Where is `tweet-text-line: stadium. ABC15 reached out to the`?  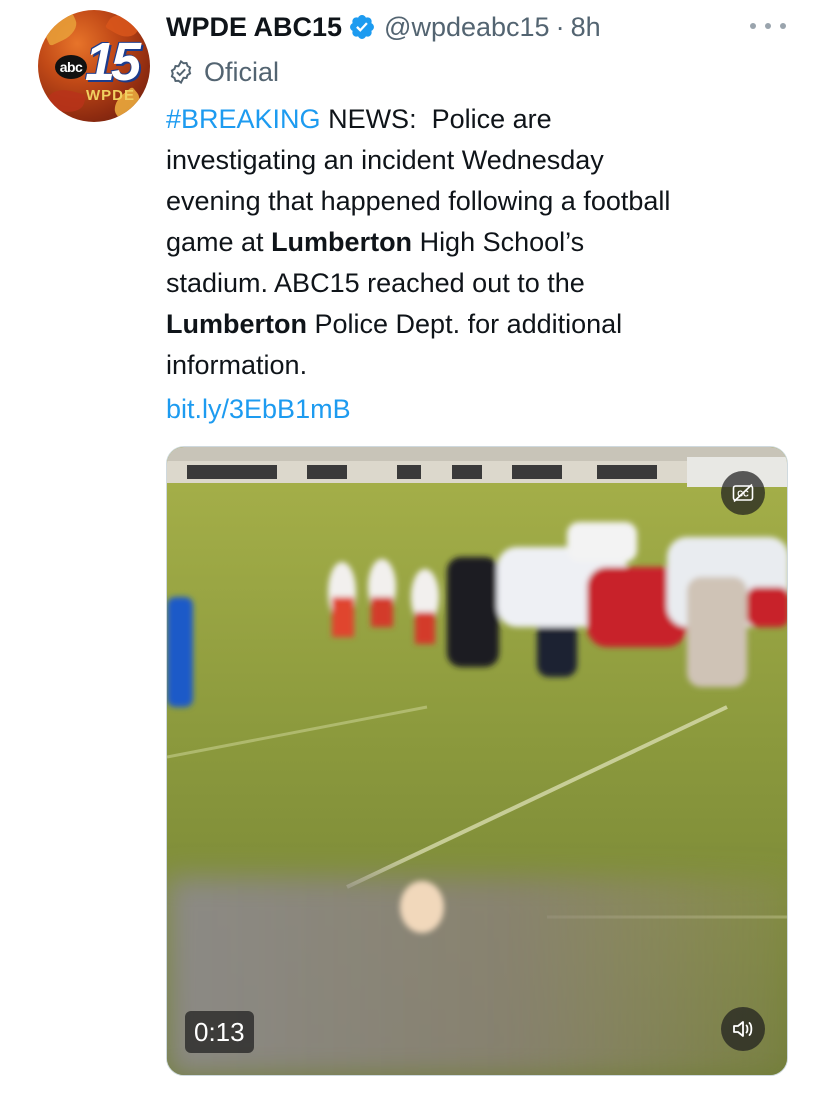 tweet-text-line: stadium. ABC15 reached out to the is located at coordinates (375, 283).